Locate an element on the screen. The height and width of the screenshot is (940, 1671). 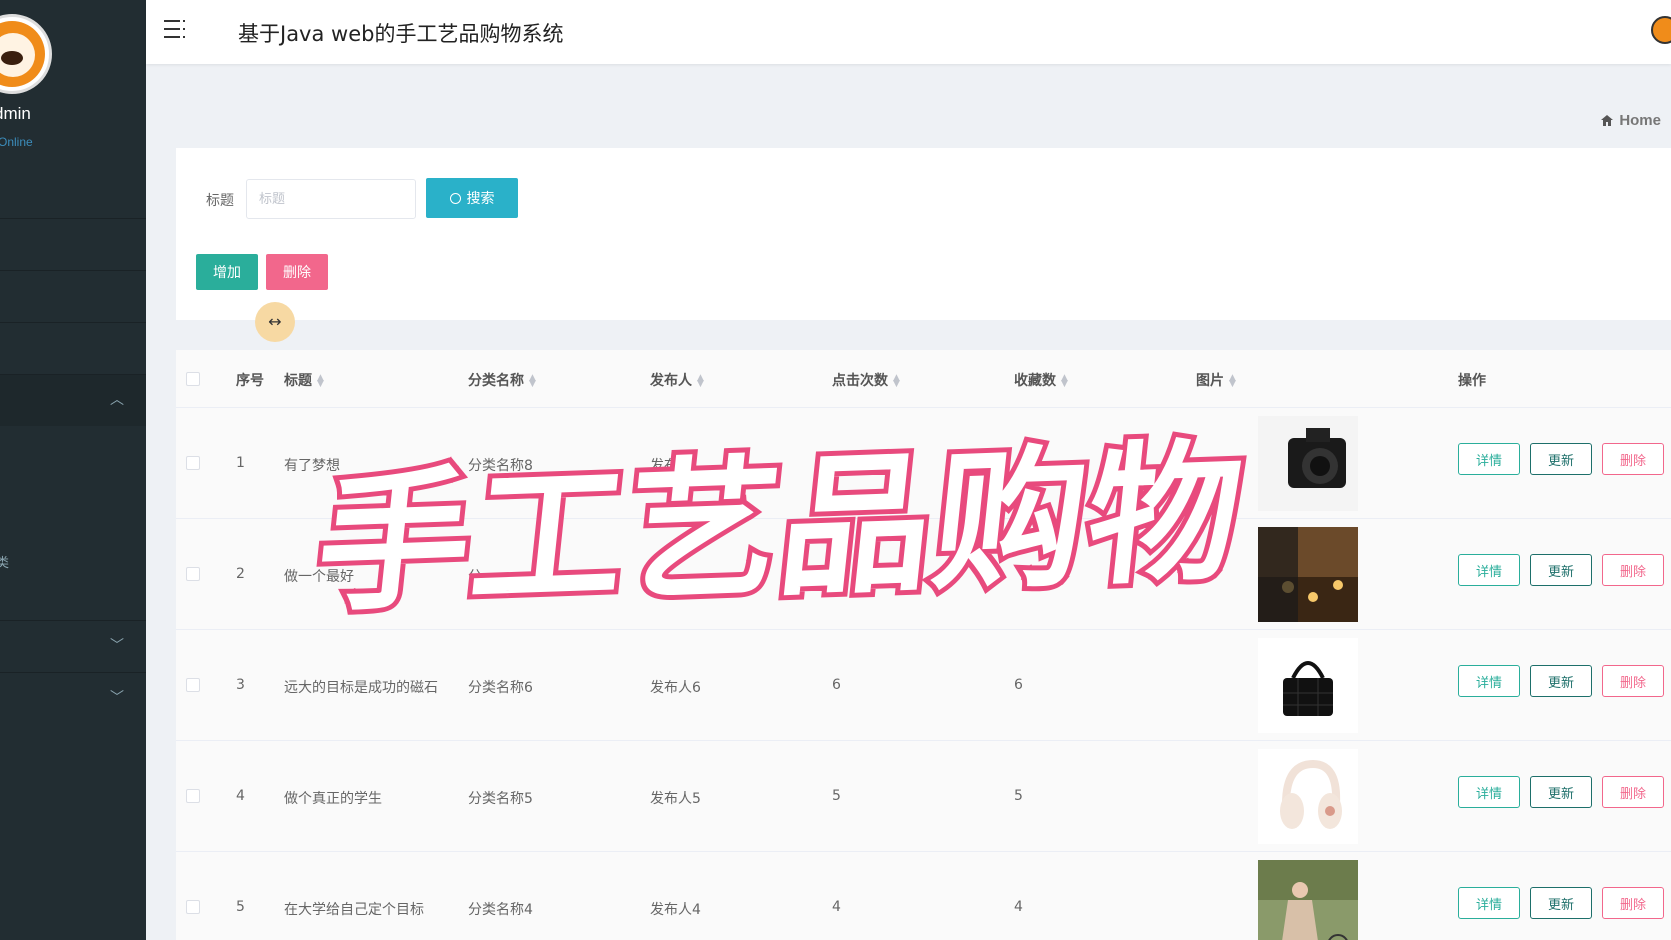
cell-title: 做个真正的学生 is located at coordinates (333, 799).